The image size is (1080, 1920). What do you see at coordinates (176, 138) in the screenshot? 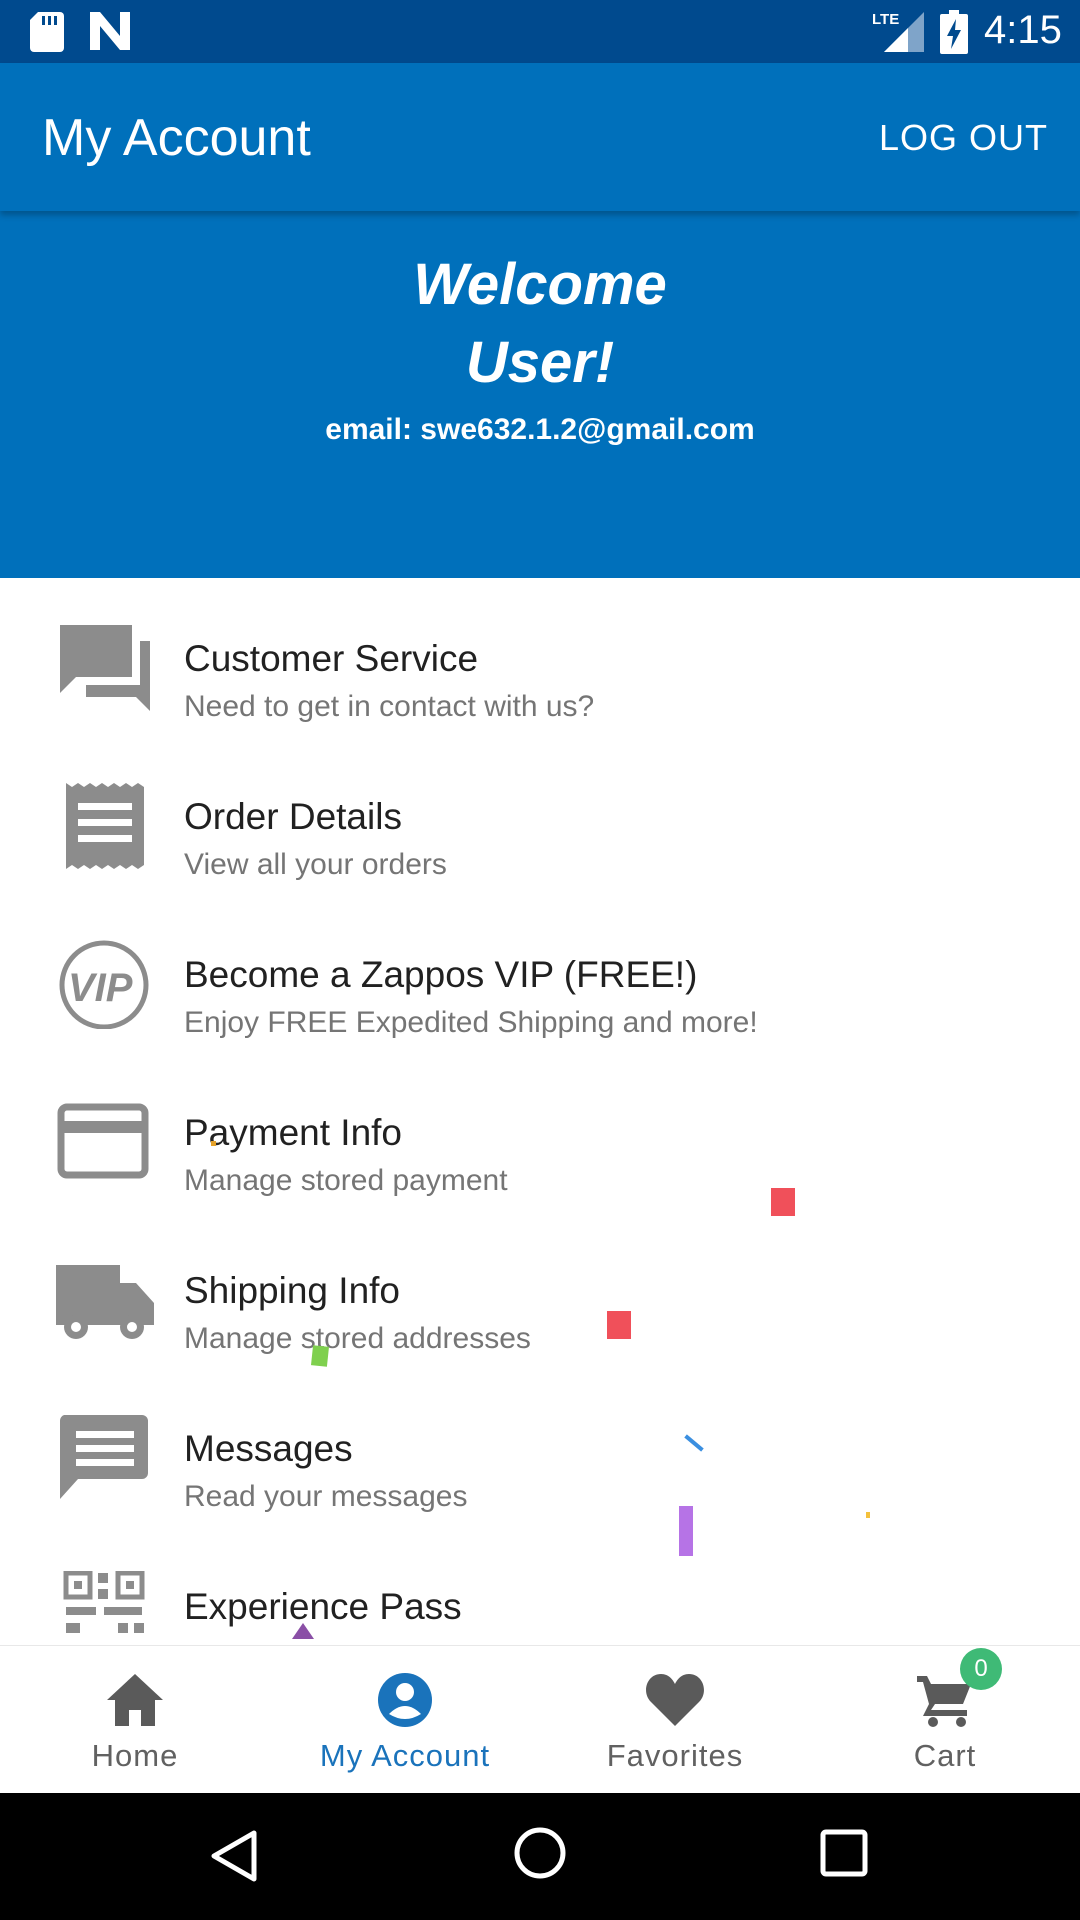
I see `page-title: My Account` at bounding box center [176, 138].